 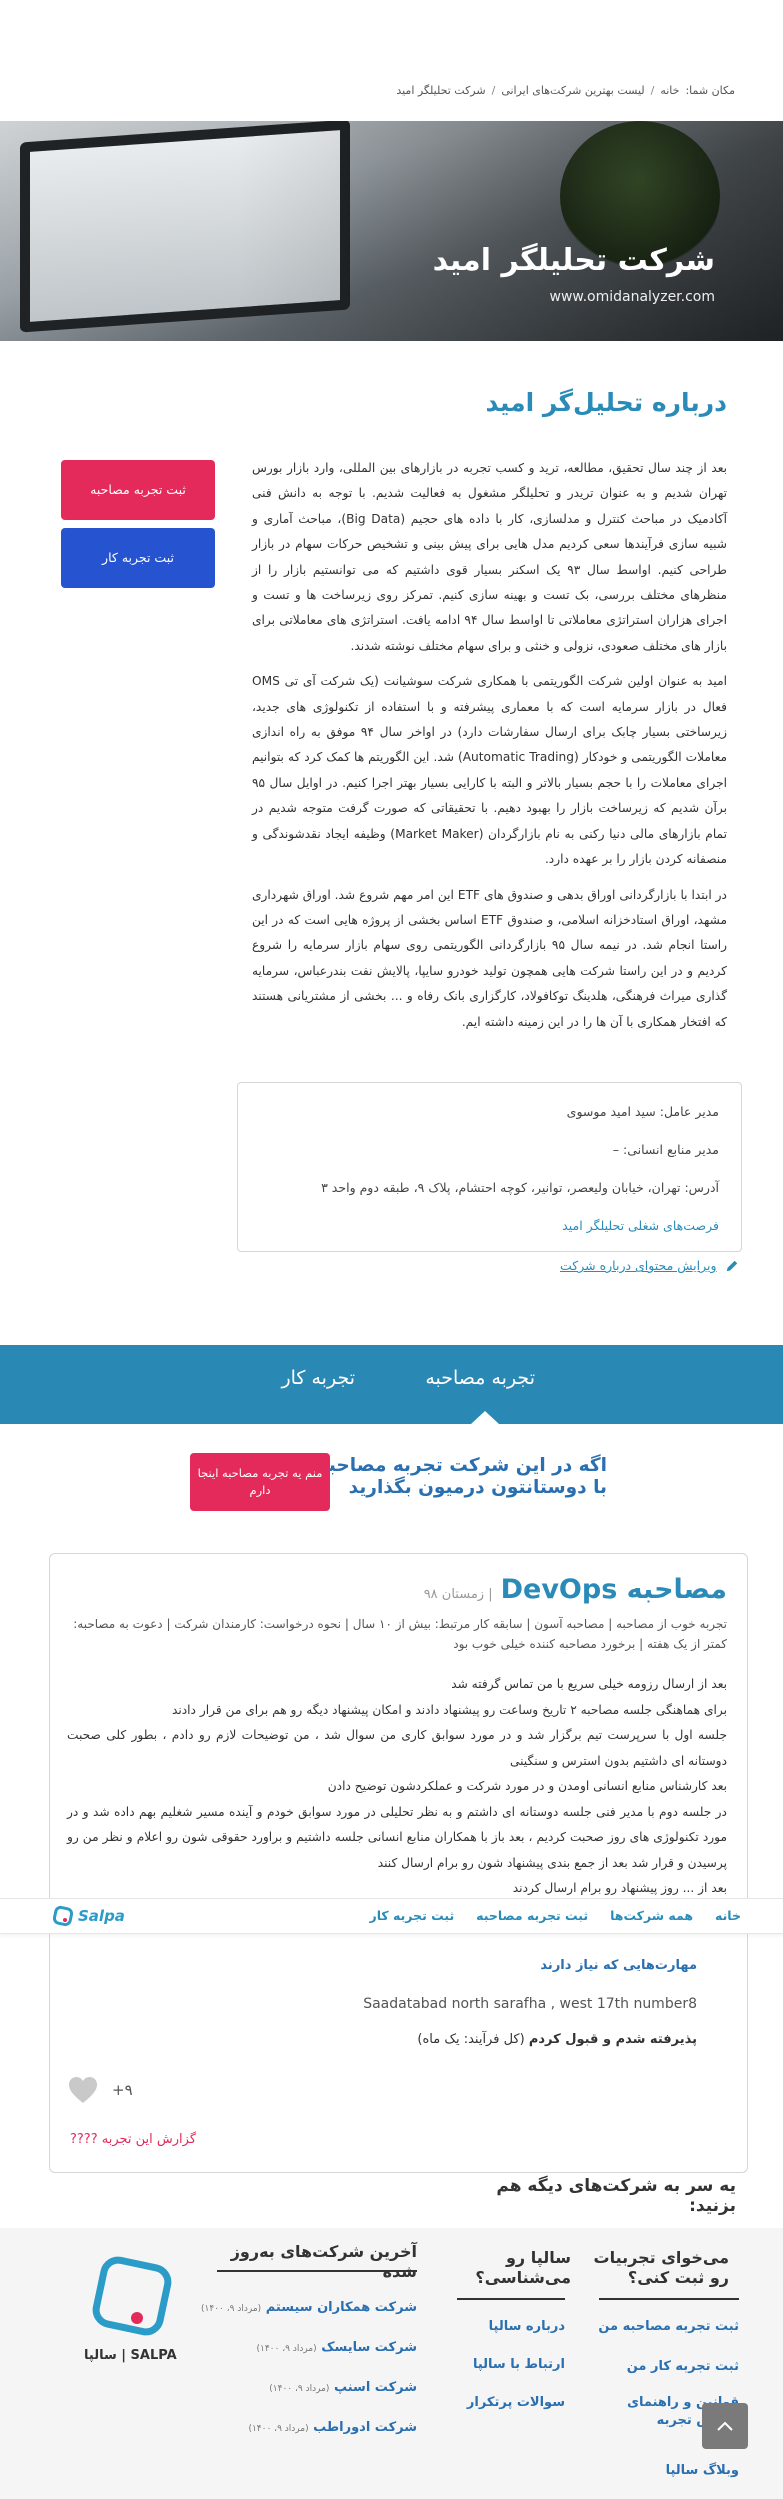 I want to click on see-other-companies-title: یه سر به شرکت‌های دیگه هم بزنید:, so click(x=616, y=2196).